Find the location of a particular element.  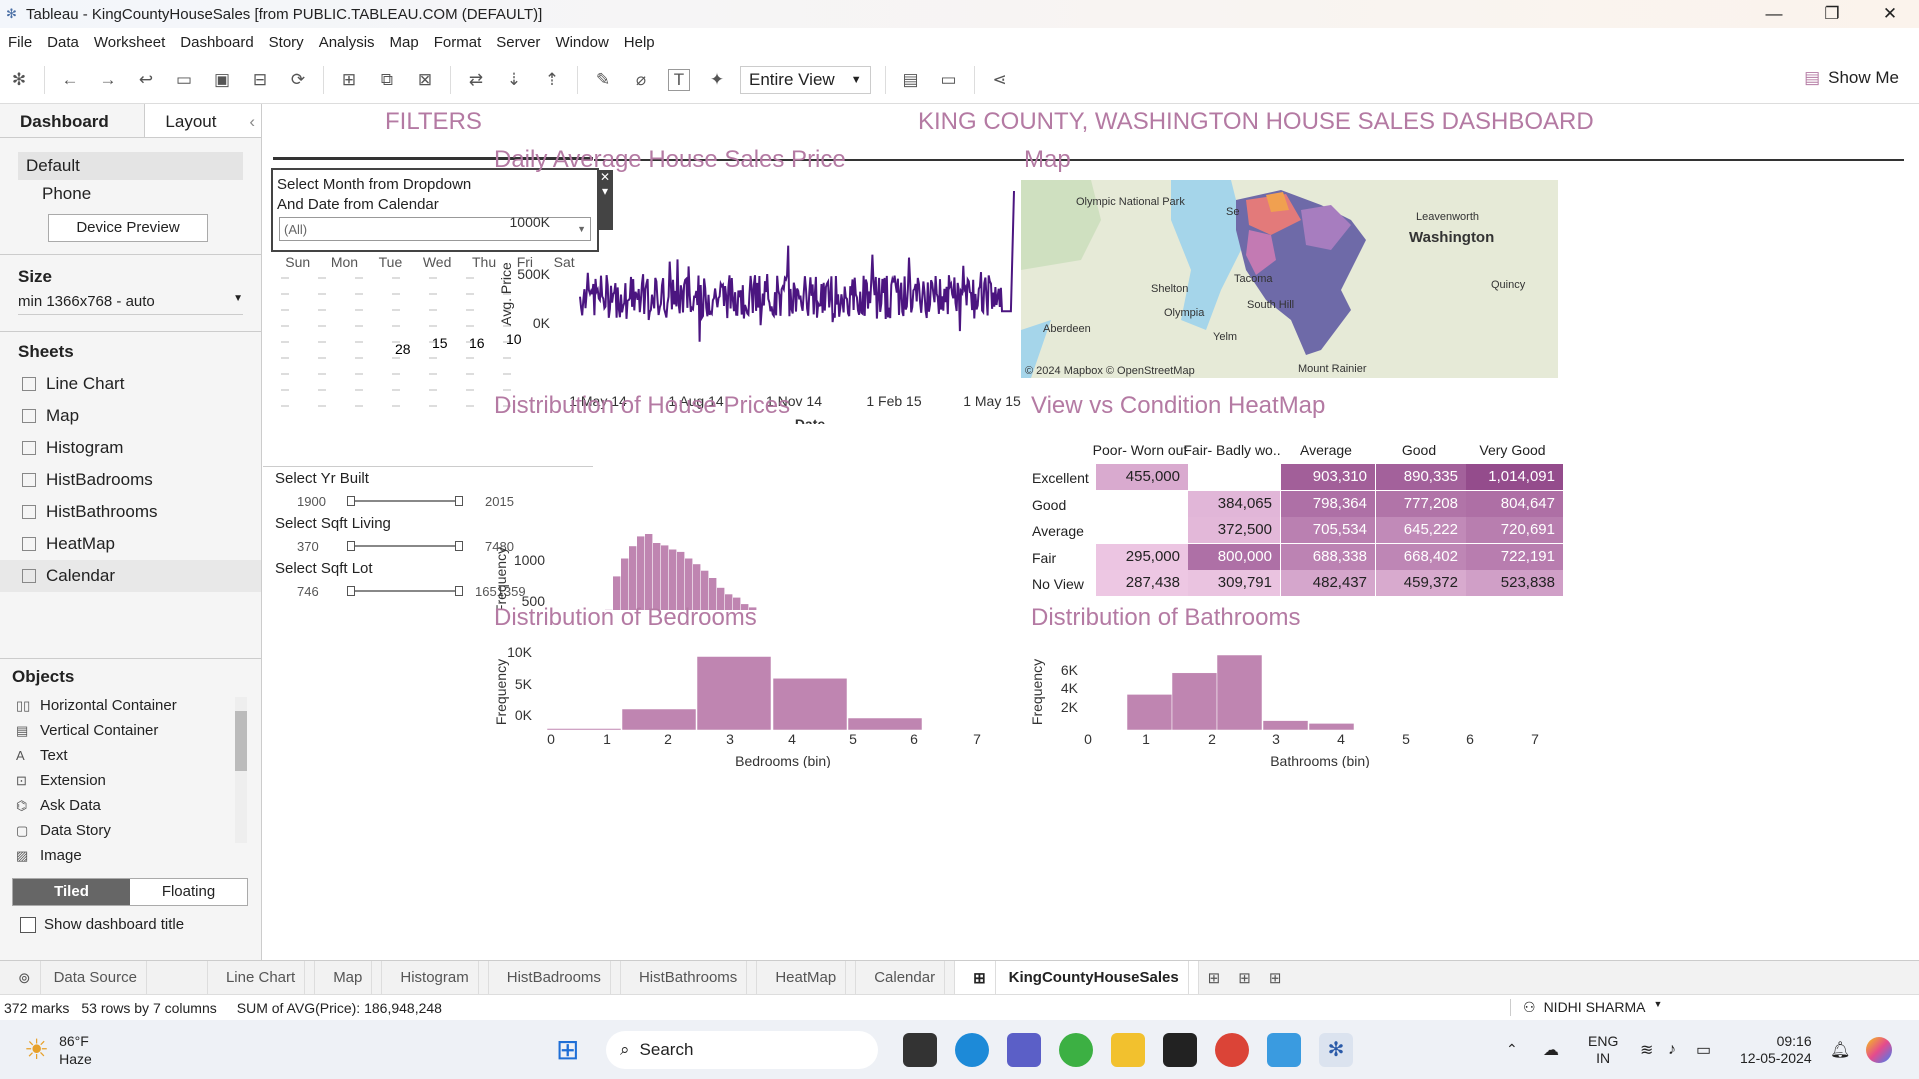

menu-item-story: Story is located at coordinates (286, 42).